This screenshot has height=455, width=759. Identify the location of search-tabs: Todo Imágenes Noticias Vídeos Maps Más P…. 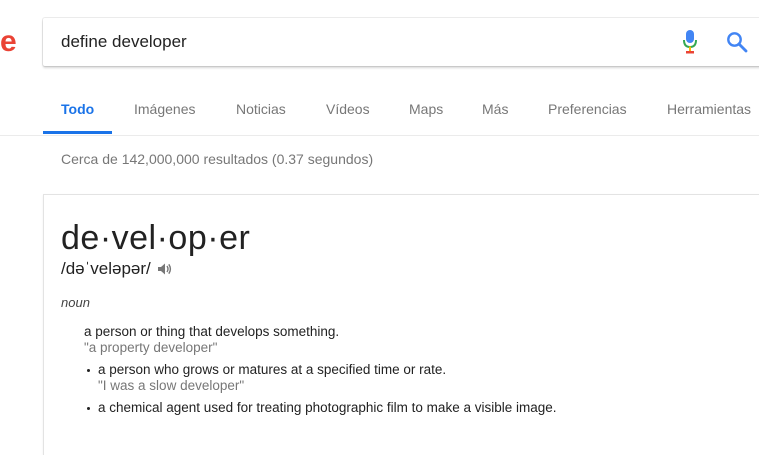
(400, 112).